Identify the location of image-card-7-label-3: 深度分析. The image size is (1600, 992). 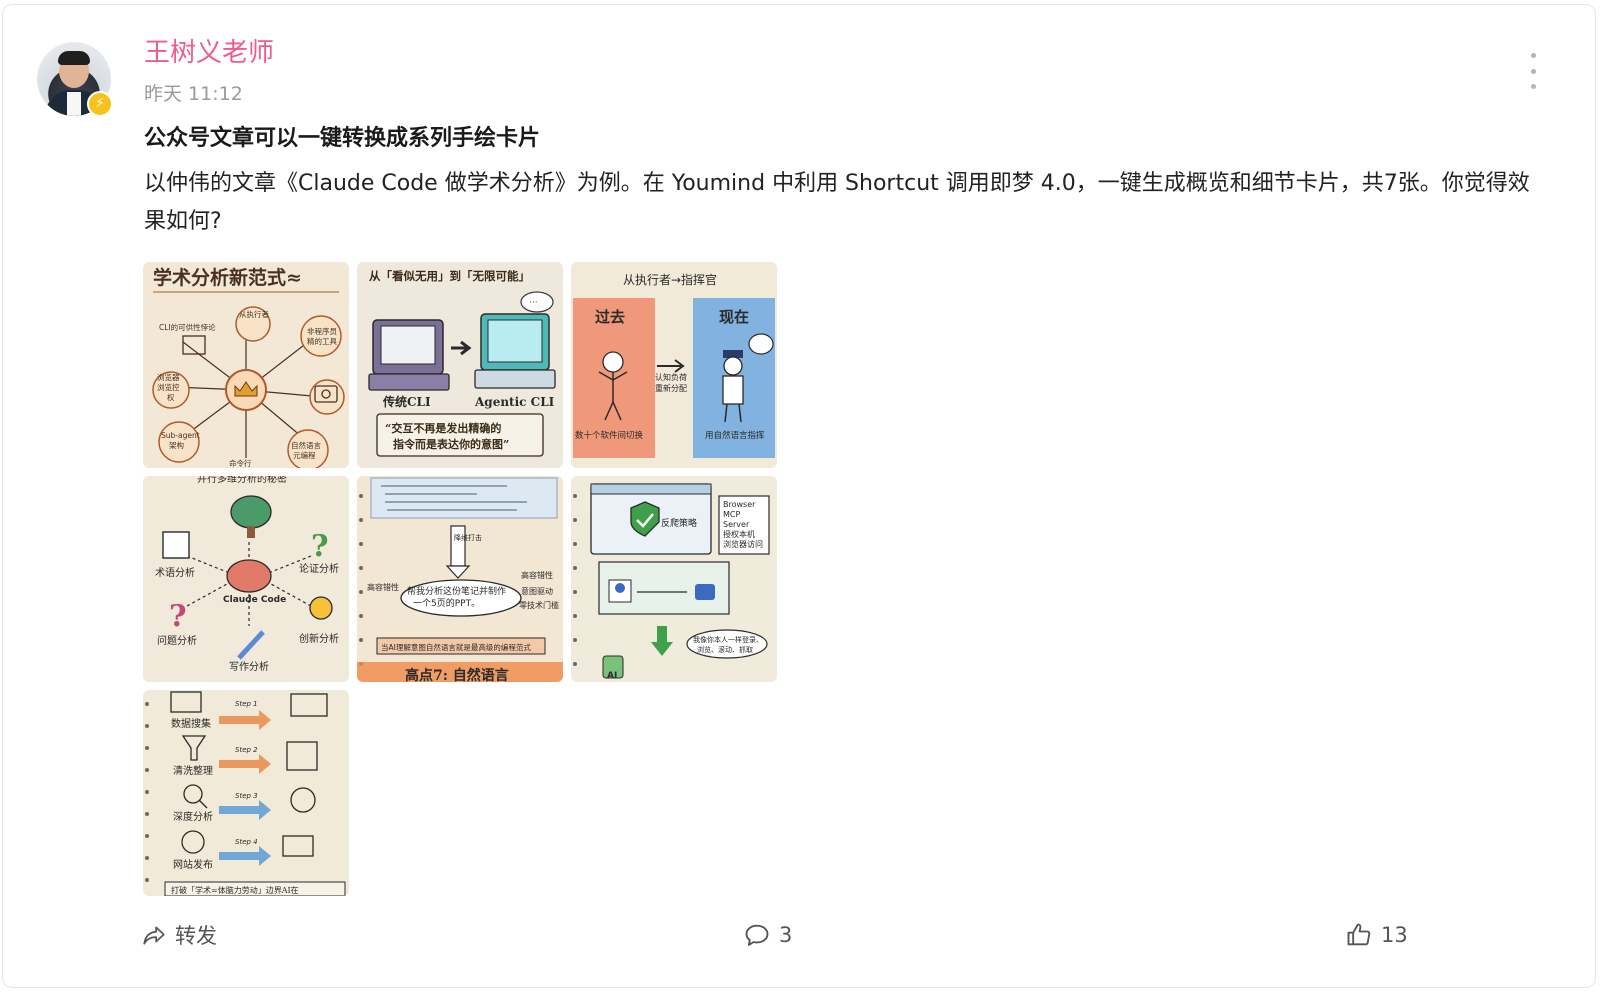
(193, 816).